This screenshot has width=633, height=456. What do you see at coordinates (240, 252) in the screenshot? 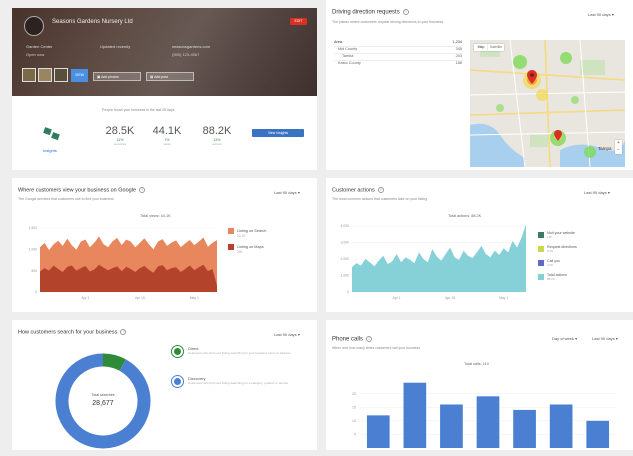
I see `legend-sub: 24K` at bounding box center [240, 252].